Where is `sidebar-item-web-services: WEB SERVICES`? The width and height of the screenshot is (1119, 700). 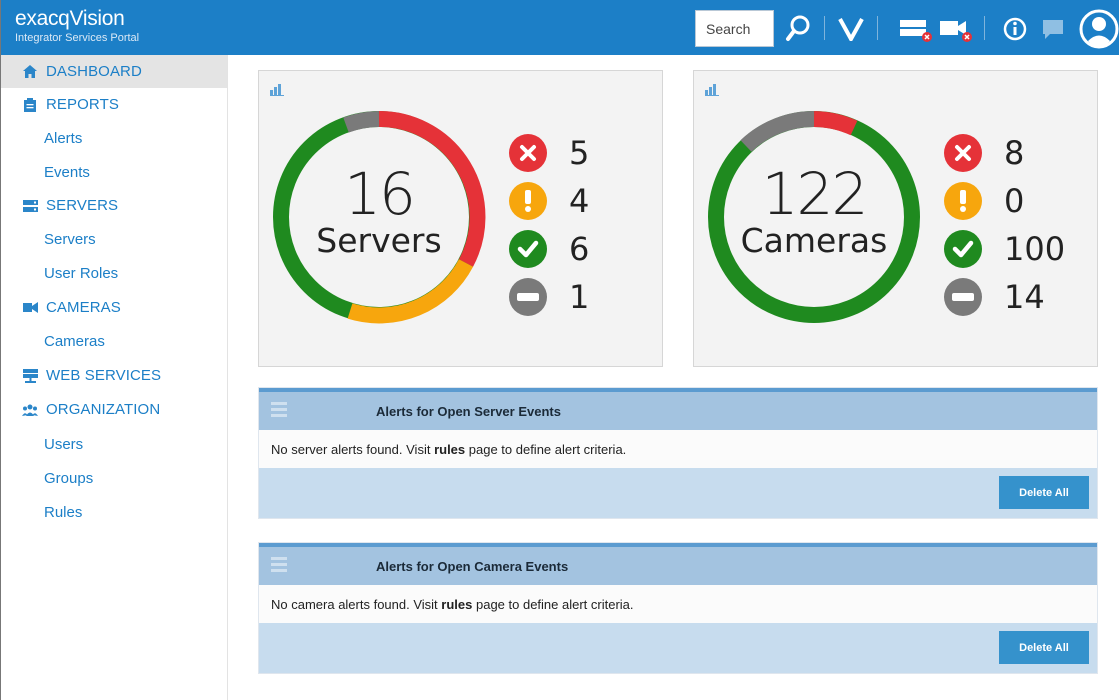
sidebar-item-web-services: WEB SERVICES is located at coordinates (114, 375).